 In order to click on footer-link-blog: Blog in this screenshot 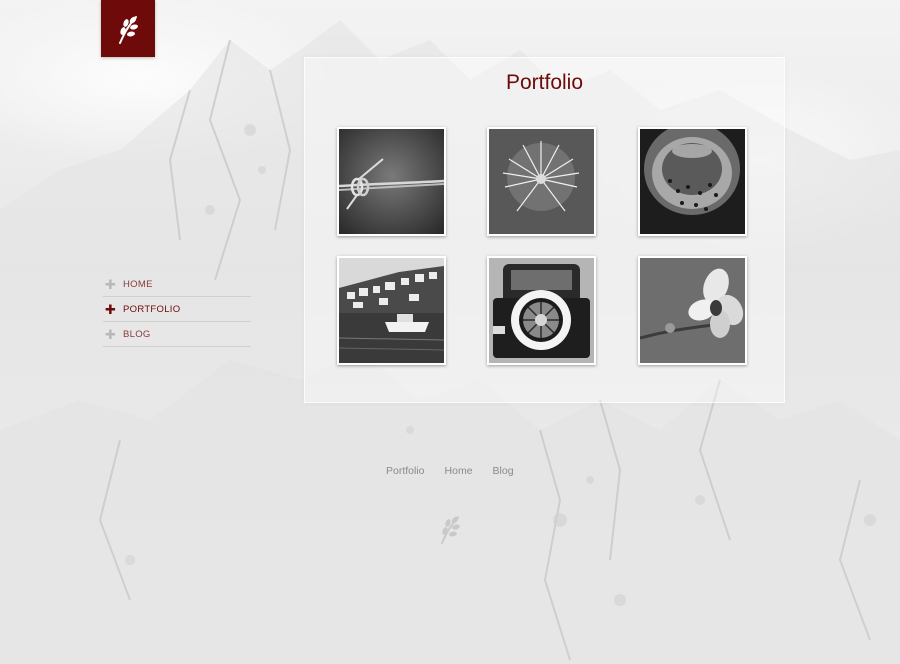, I will do `click(503, 471)`.